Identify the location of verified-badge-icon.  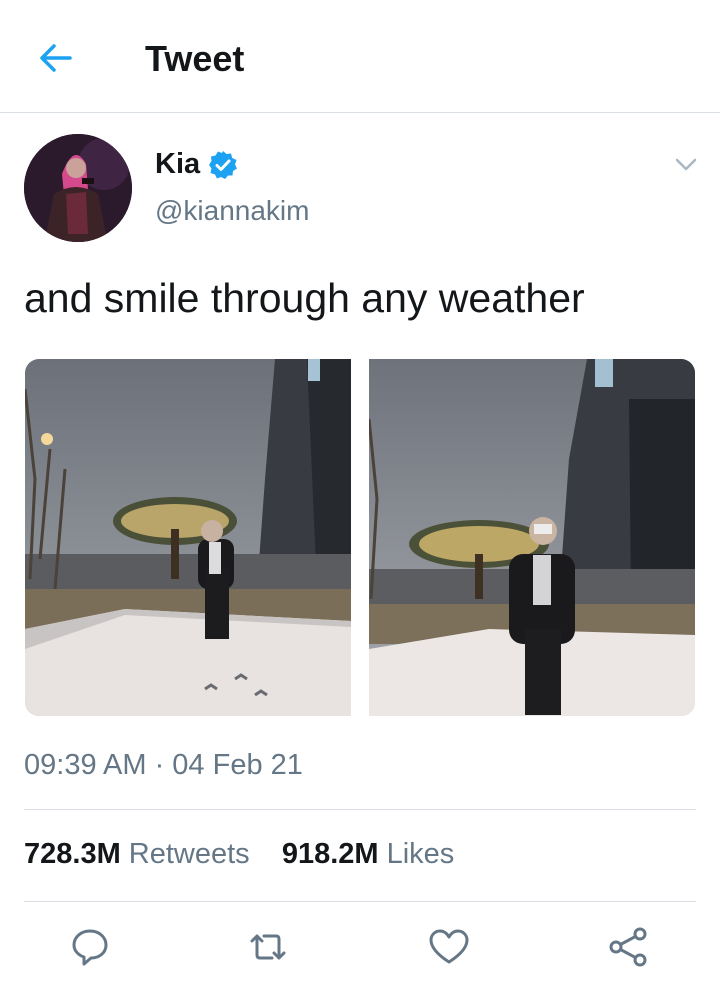
(223, 165).